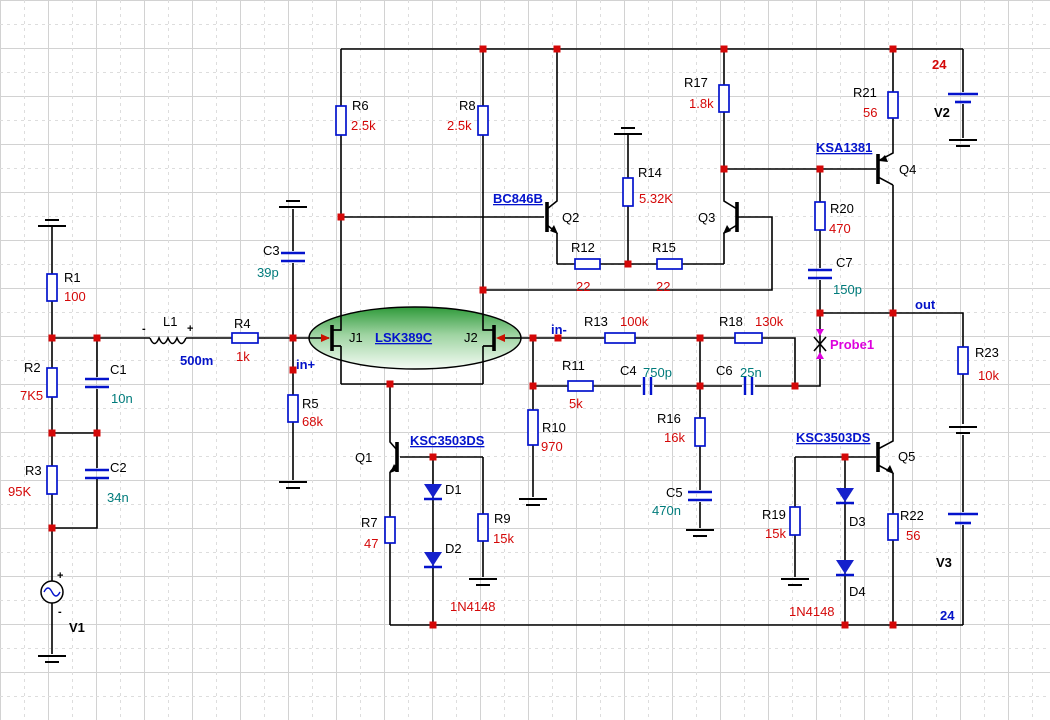 The height and width of the screenshot is (720, 1050). What do you see at coordinates (33, 470) in the screenshot?
I see `resistor-label: R3` at bounding box center [33, 470].